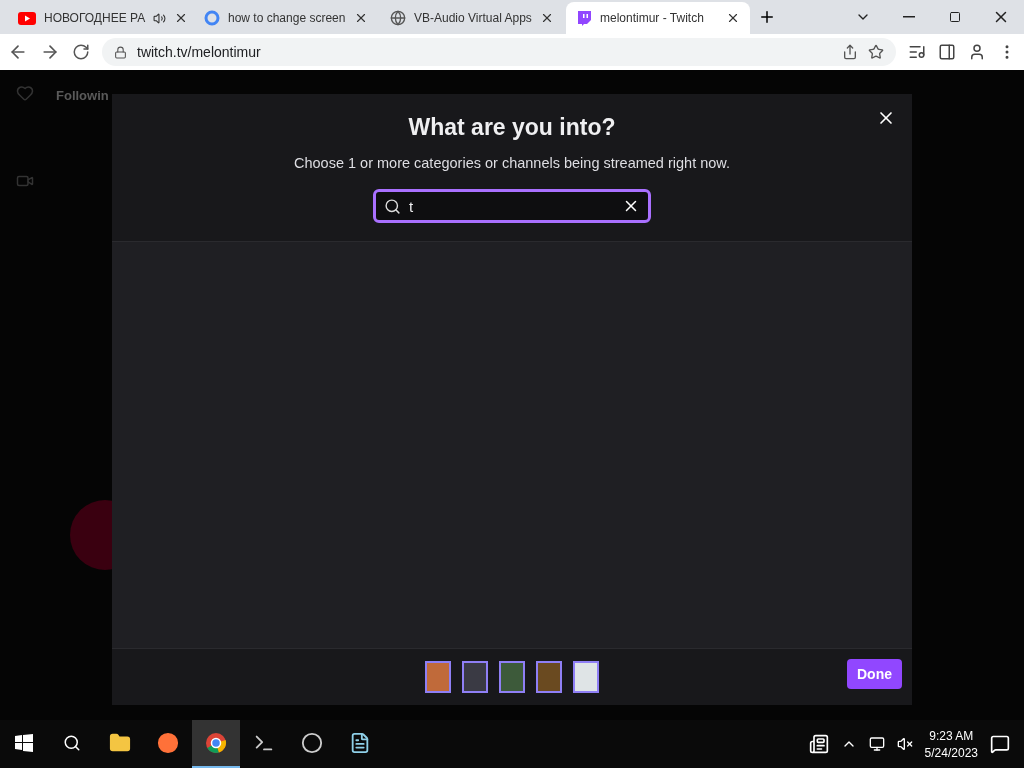  What do you see at coordinates (767, 17) in the screenshot?
I see `new-tab-icon` at bounding box center [767, 17].